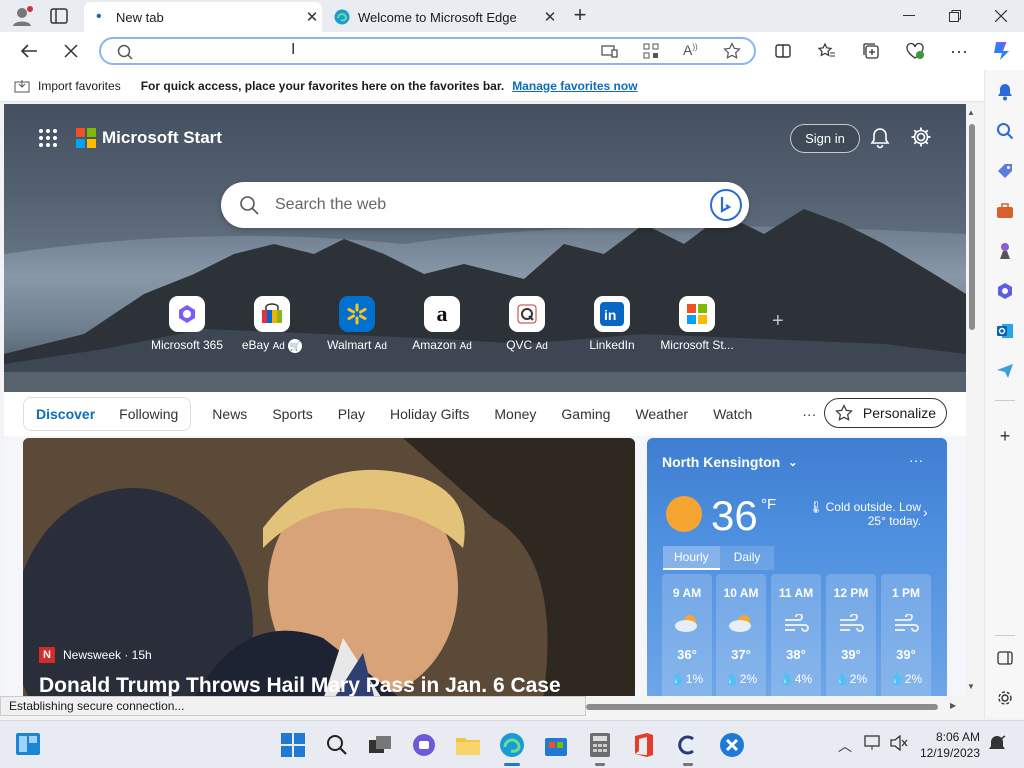  I want to click on horizontal-scrollbar: ▶, so click(776, 707).